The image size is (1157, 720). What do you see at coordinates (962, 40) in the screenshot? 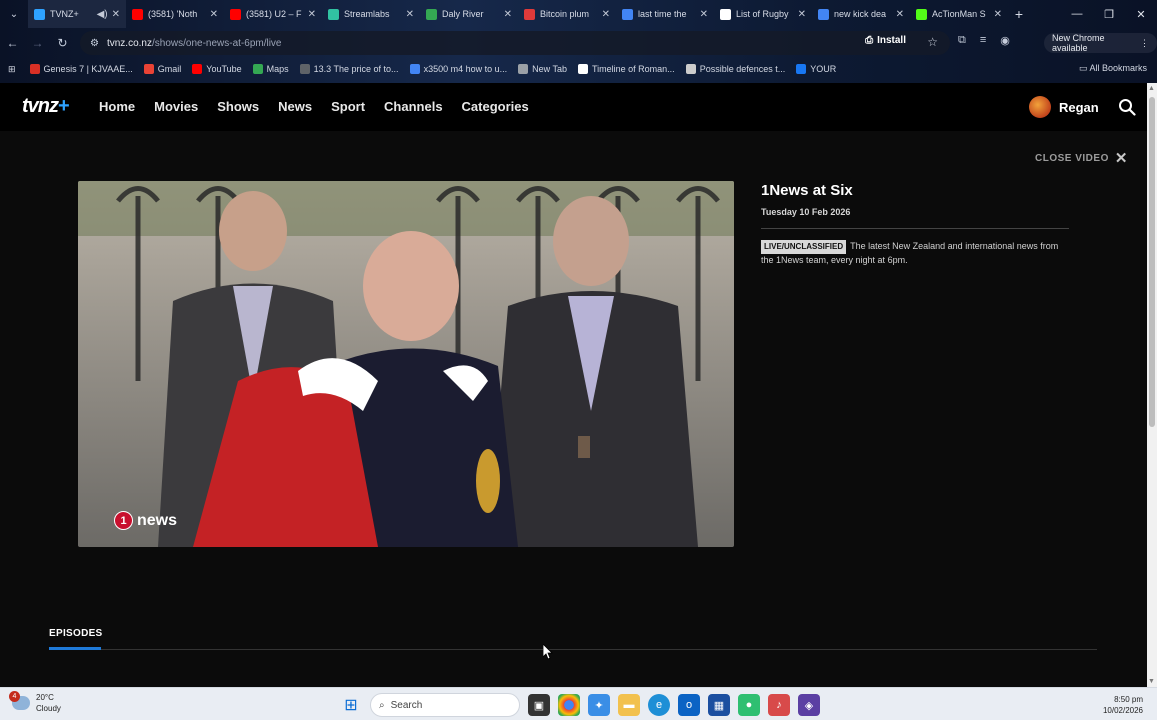
I see `extensions-icon: ⧉` at bounding box center [962, 40].